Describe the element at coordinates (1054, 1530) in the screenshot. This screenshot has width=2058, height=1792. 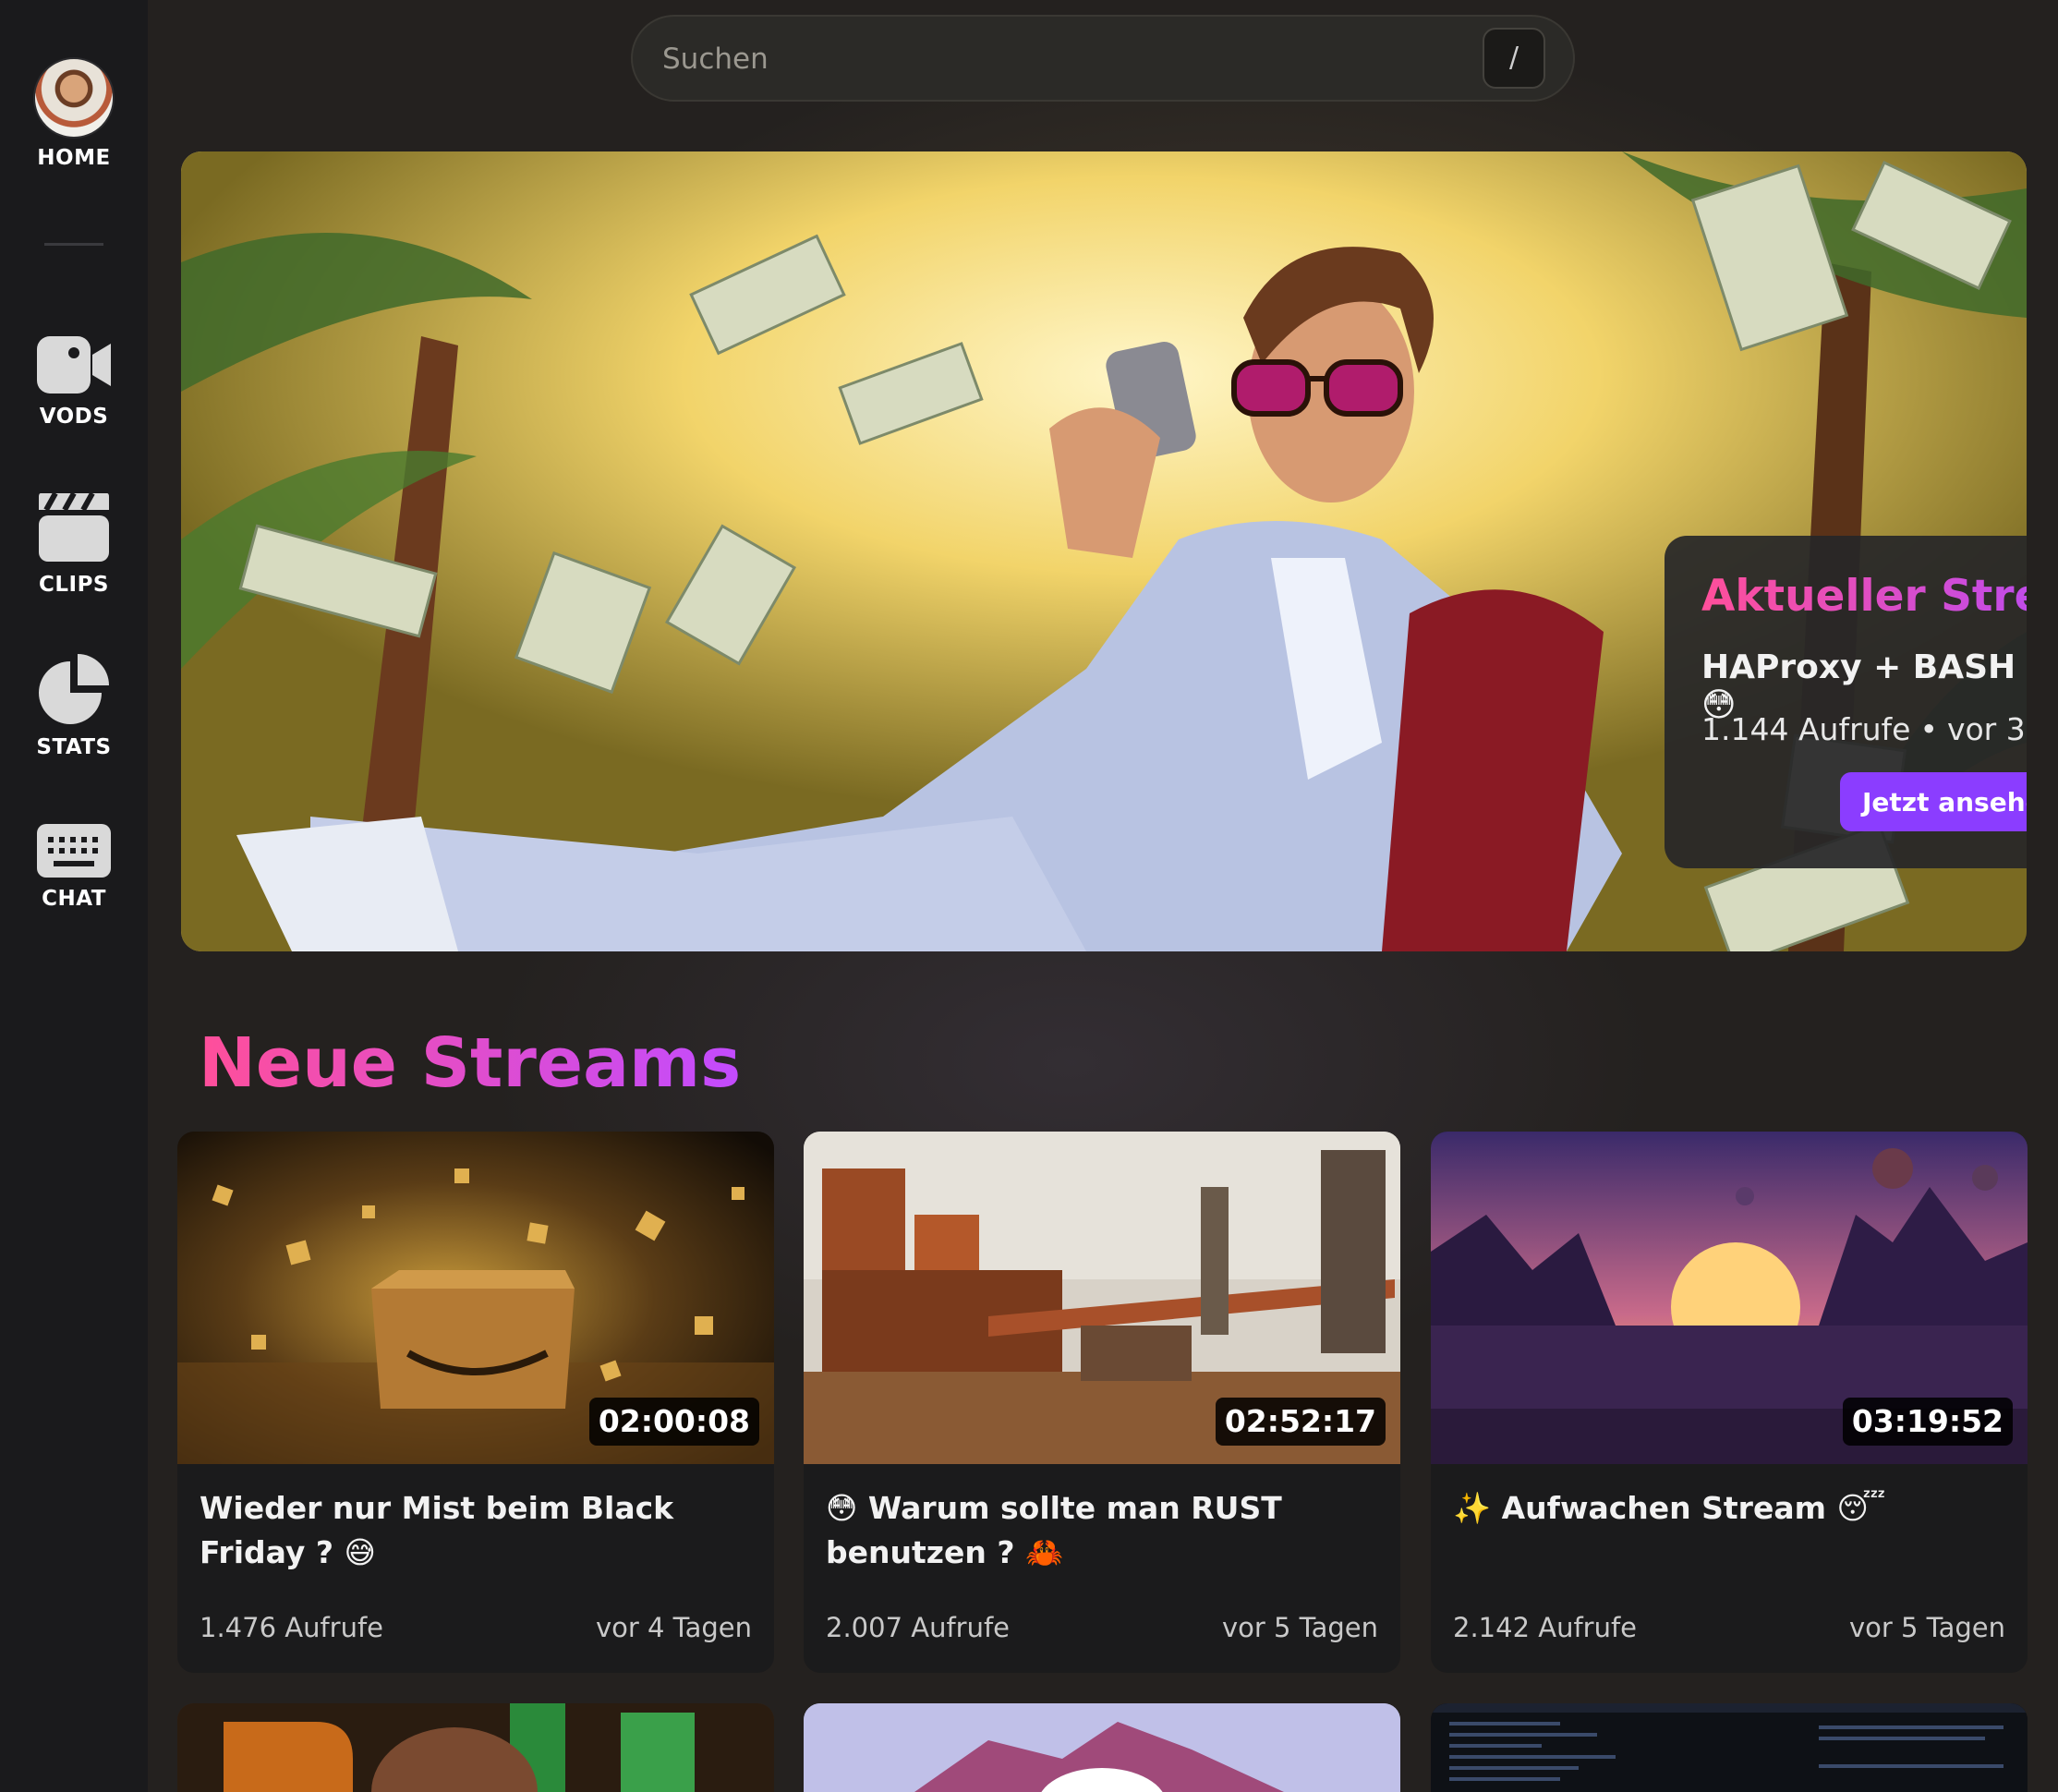
I see `stream-title: 😳 Warum sollte man RUST benutzen ? 🦀` at that location.